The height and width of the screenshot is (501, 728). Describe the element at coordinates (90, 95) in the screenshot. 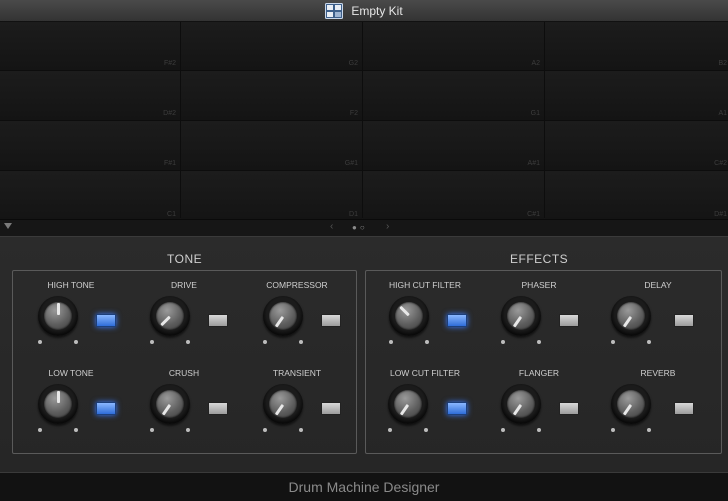

I see `drum-pad: D#2` at that location.